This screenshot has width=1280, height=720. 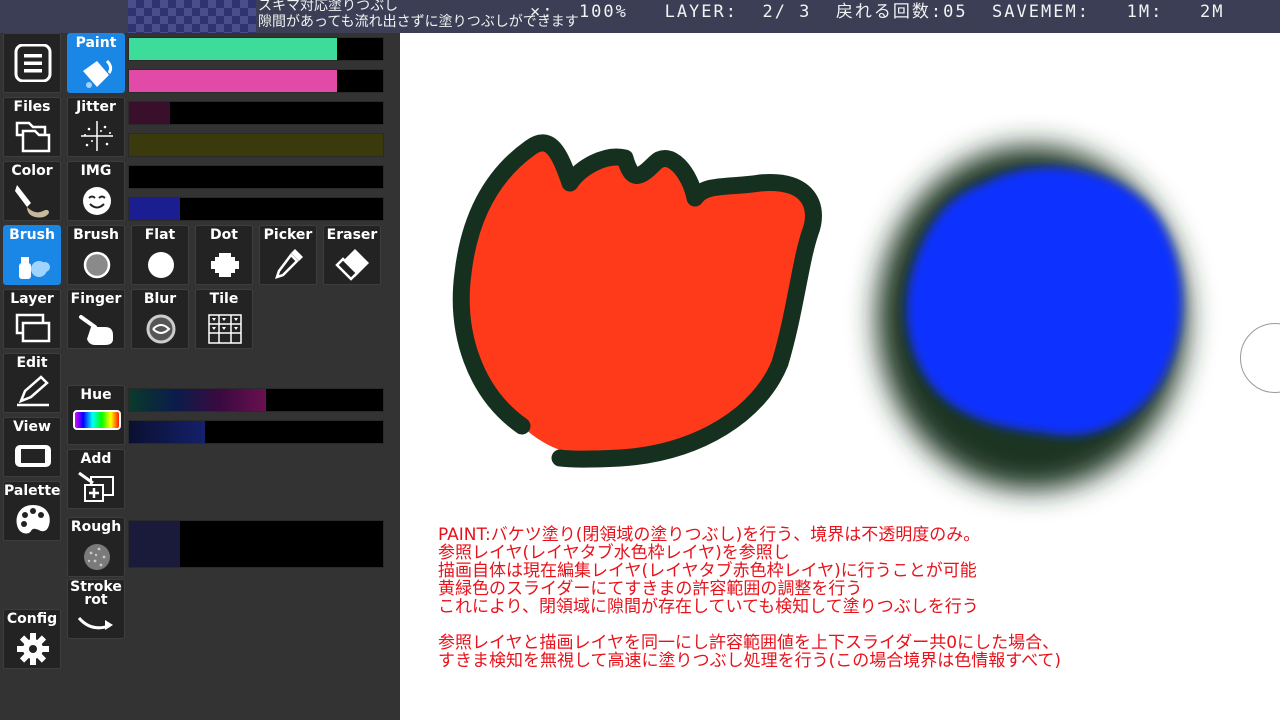 I want to click on note-line: 描画自体は現在編集レイヤ(レイヤタブ赤色枠レイヤ)に行うことが可能, so click(x=707, y=571).